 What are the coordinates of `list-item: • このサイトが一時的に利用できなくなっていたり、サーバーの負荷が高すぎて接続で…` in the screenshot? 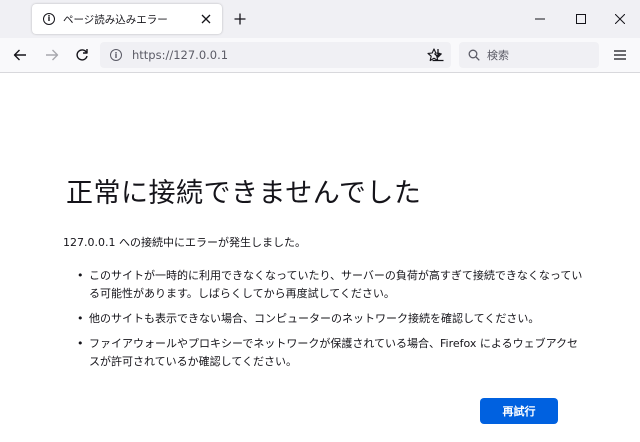 It's located at (323, 285).